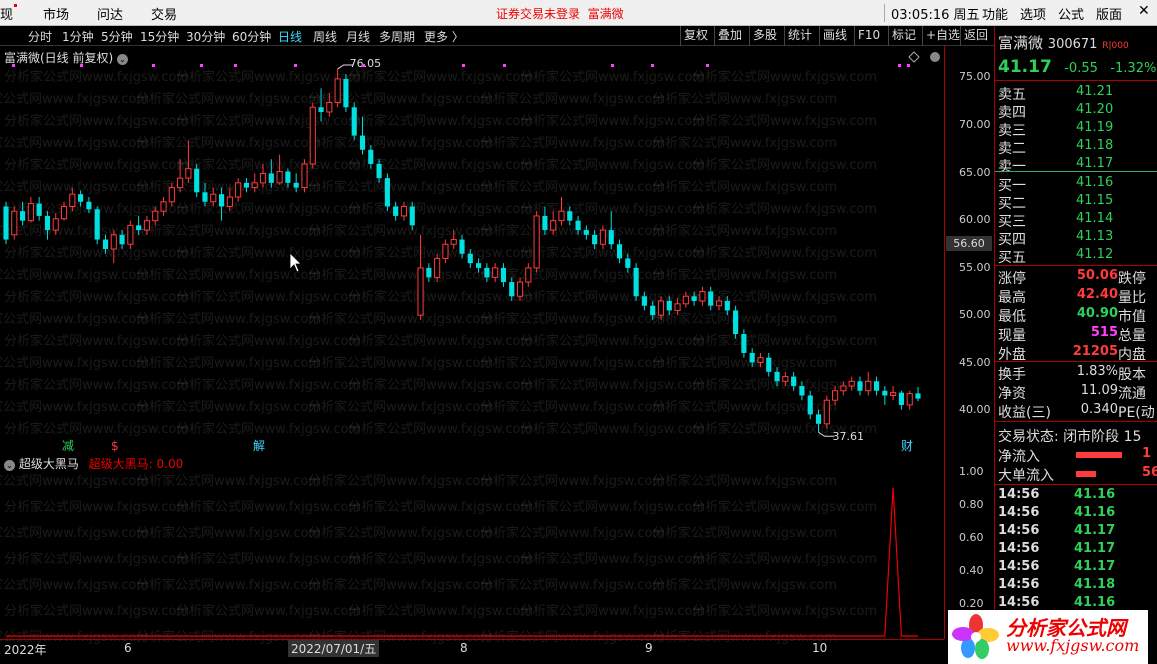 This screenshot has width=1157, height=664. What do you see at coordinates (290, 36) in the screenshot?
I see `period-daily: 日线` at bounding box center [290, 36].